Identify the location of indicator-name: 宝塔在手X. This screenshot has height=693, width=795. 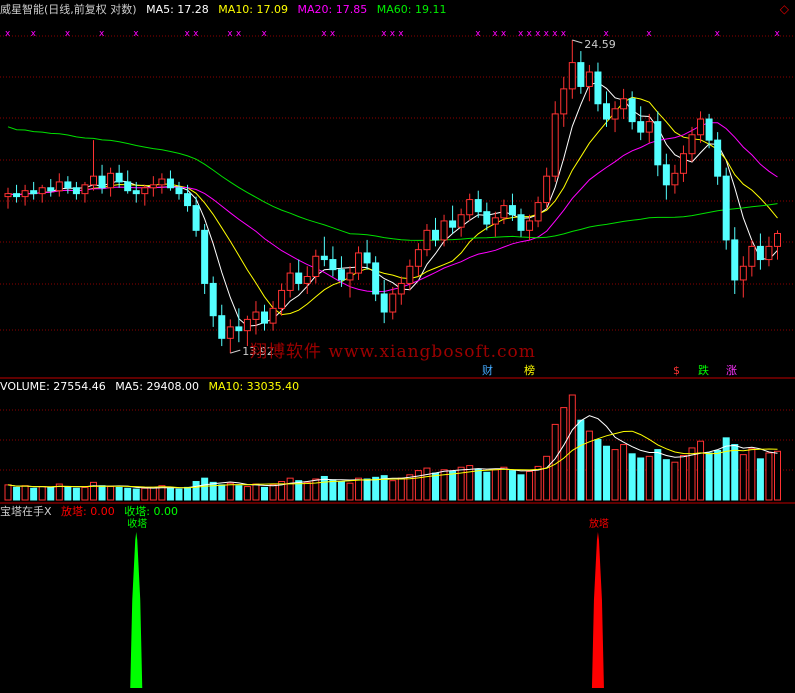
(26, 511).